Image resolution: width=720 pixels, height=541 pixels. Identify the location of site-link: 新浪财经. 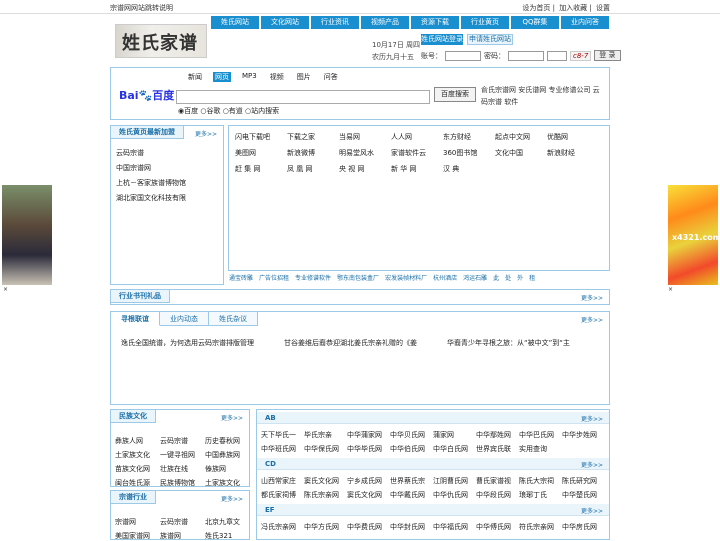
(573, 153).